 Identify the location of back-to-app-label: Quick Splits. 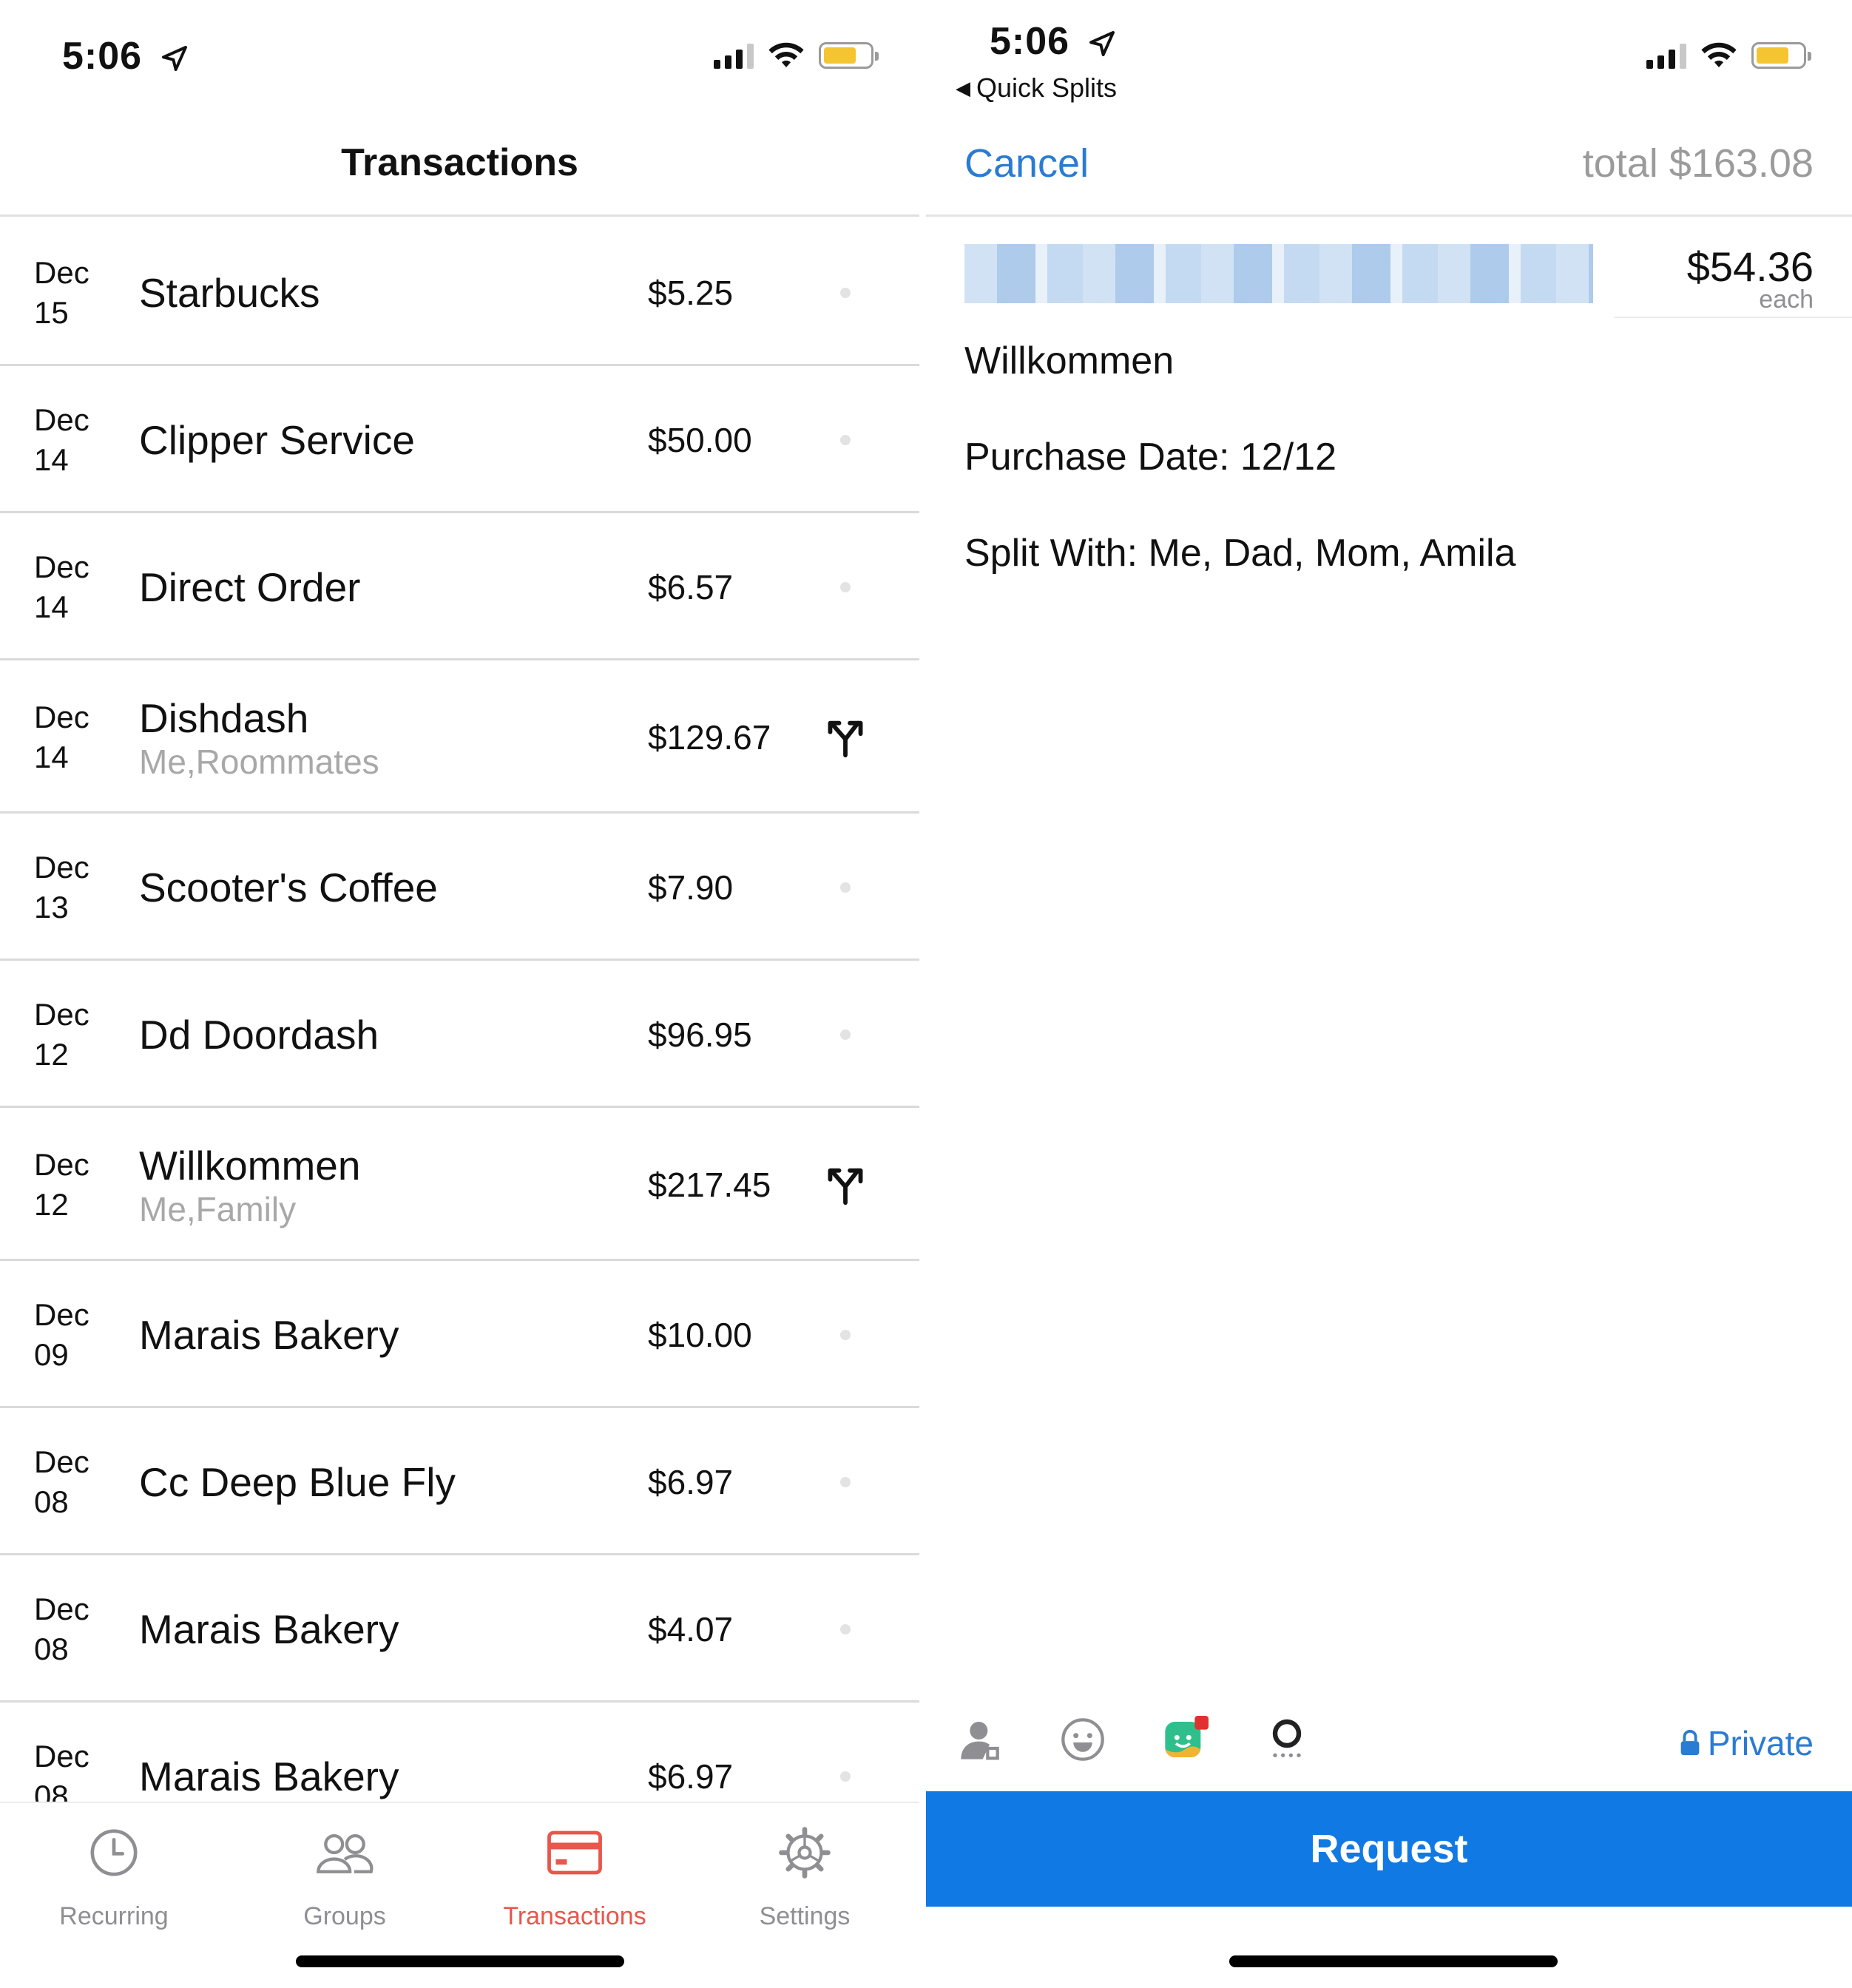
(1047, 87).